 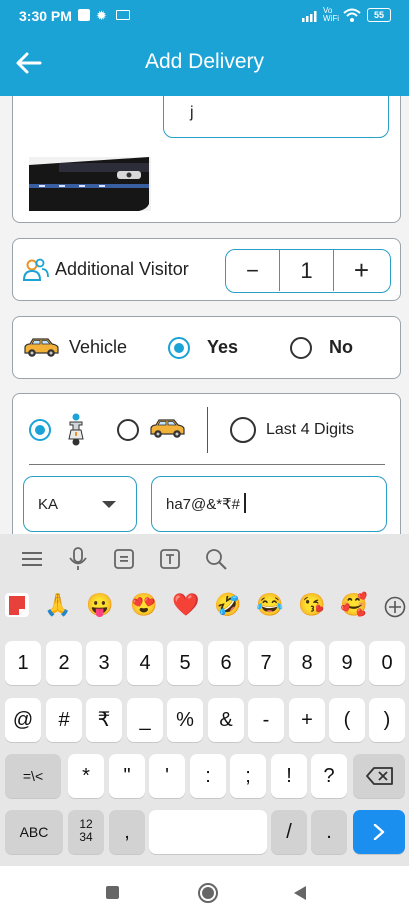 I want to click on page-title: Add Delivery, so click(x=204, y=61).